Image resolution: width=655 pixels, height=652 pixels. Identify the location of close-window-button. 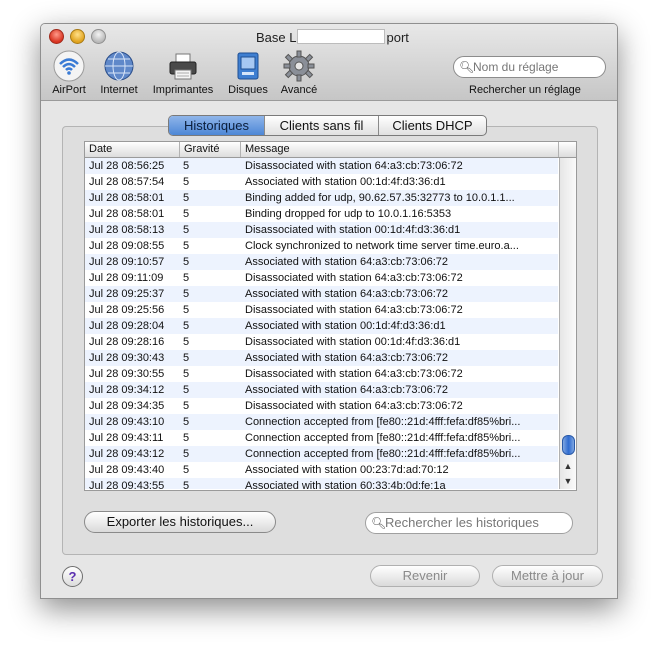
(56, 36).